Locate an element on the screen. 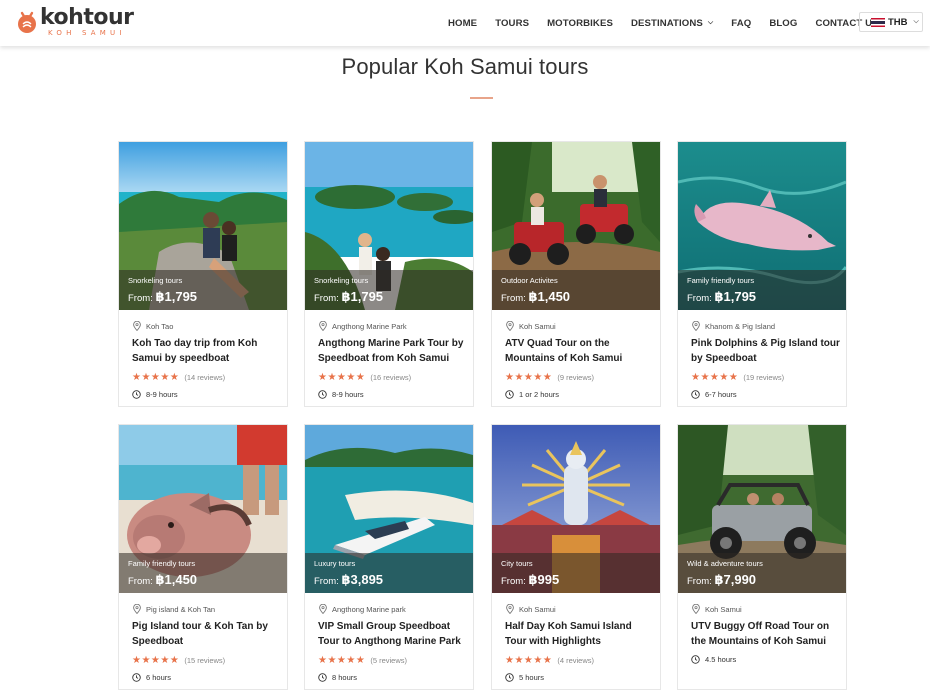 This screenshot has width=930, height=700. section-title: Popular Koh Samui tours is located at coordinates (465, 66).